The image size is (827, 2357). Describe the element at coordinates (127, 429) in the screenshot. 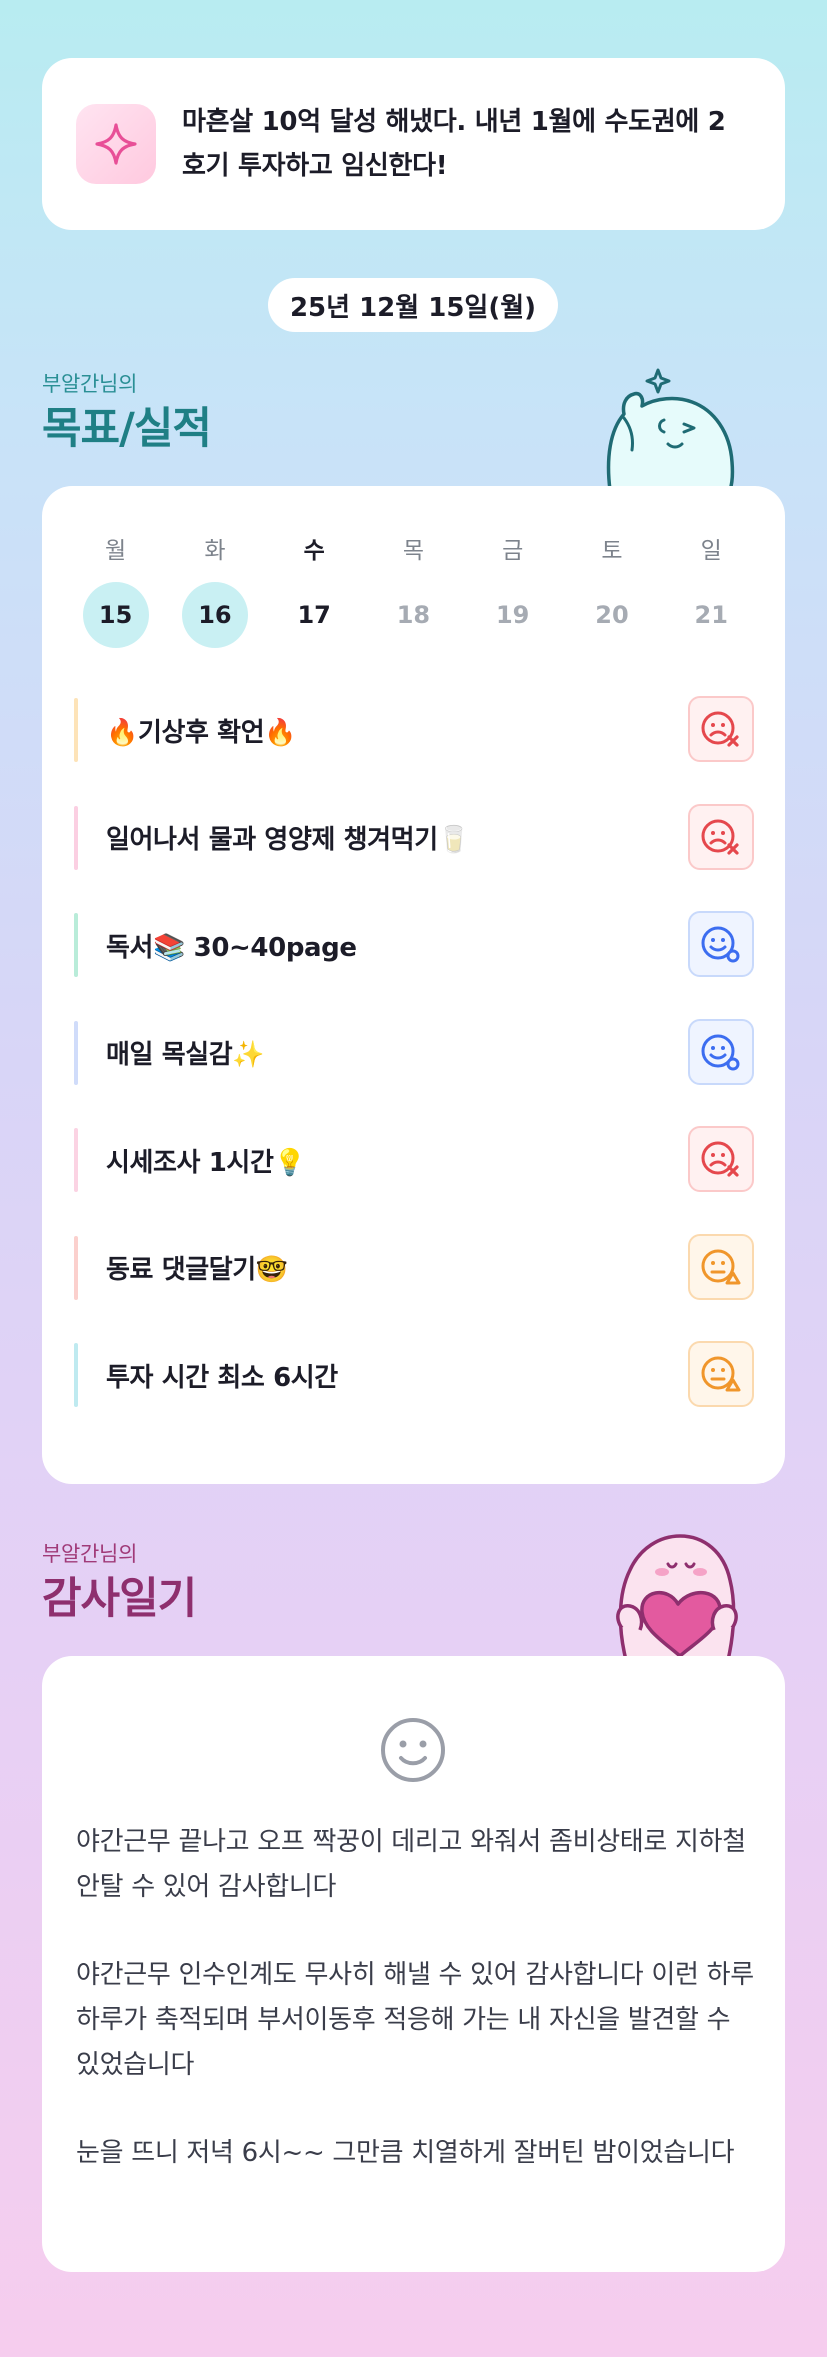

I see `goals-section-title: 목표/실적` at that location.